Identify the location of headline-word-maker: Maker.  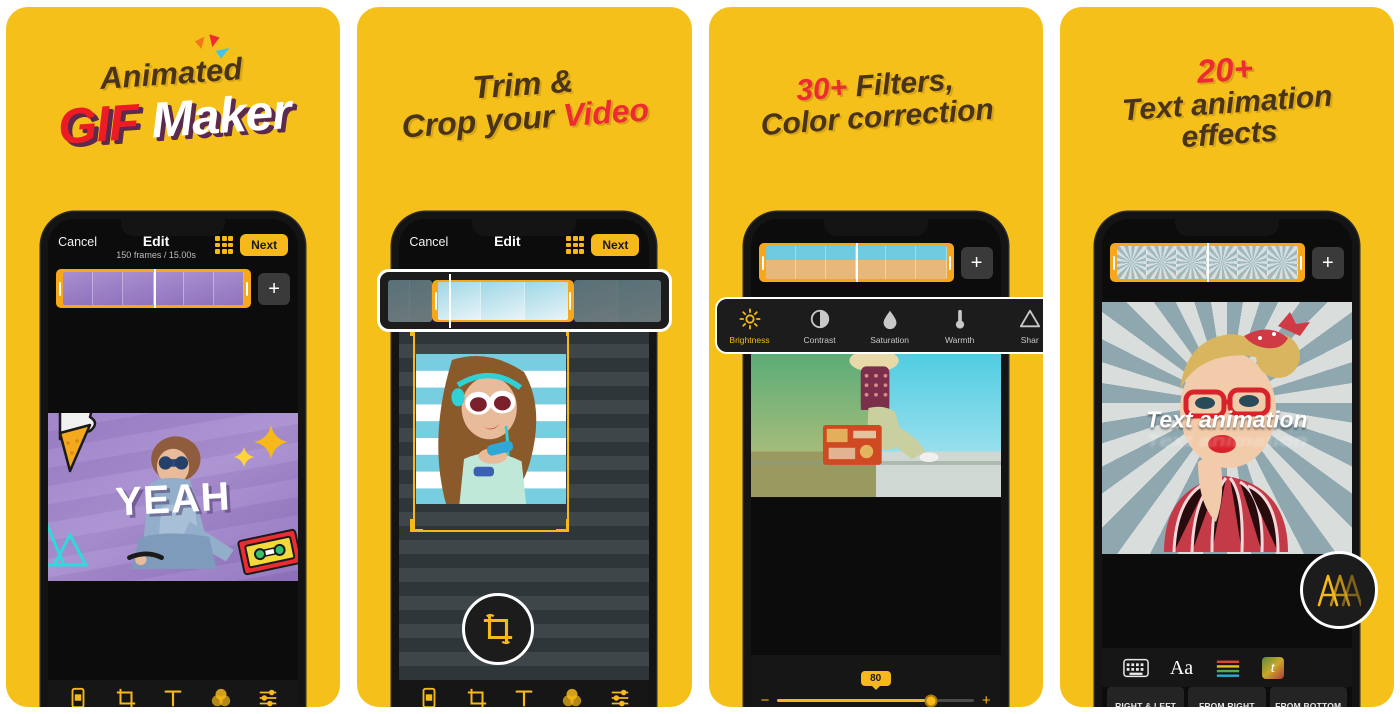
(221, 115).